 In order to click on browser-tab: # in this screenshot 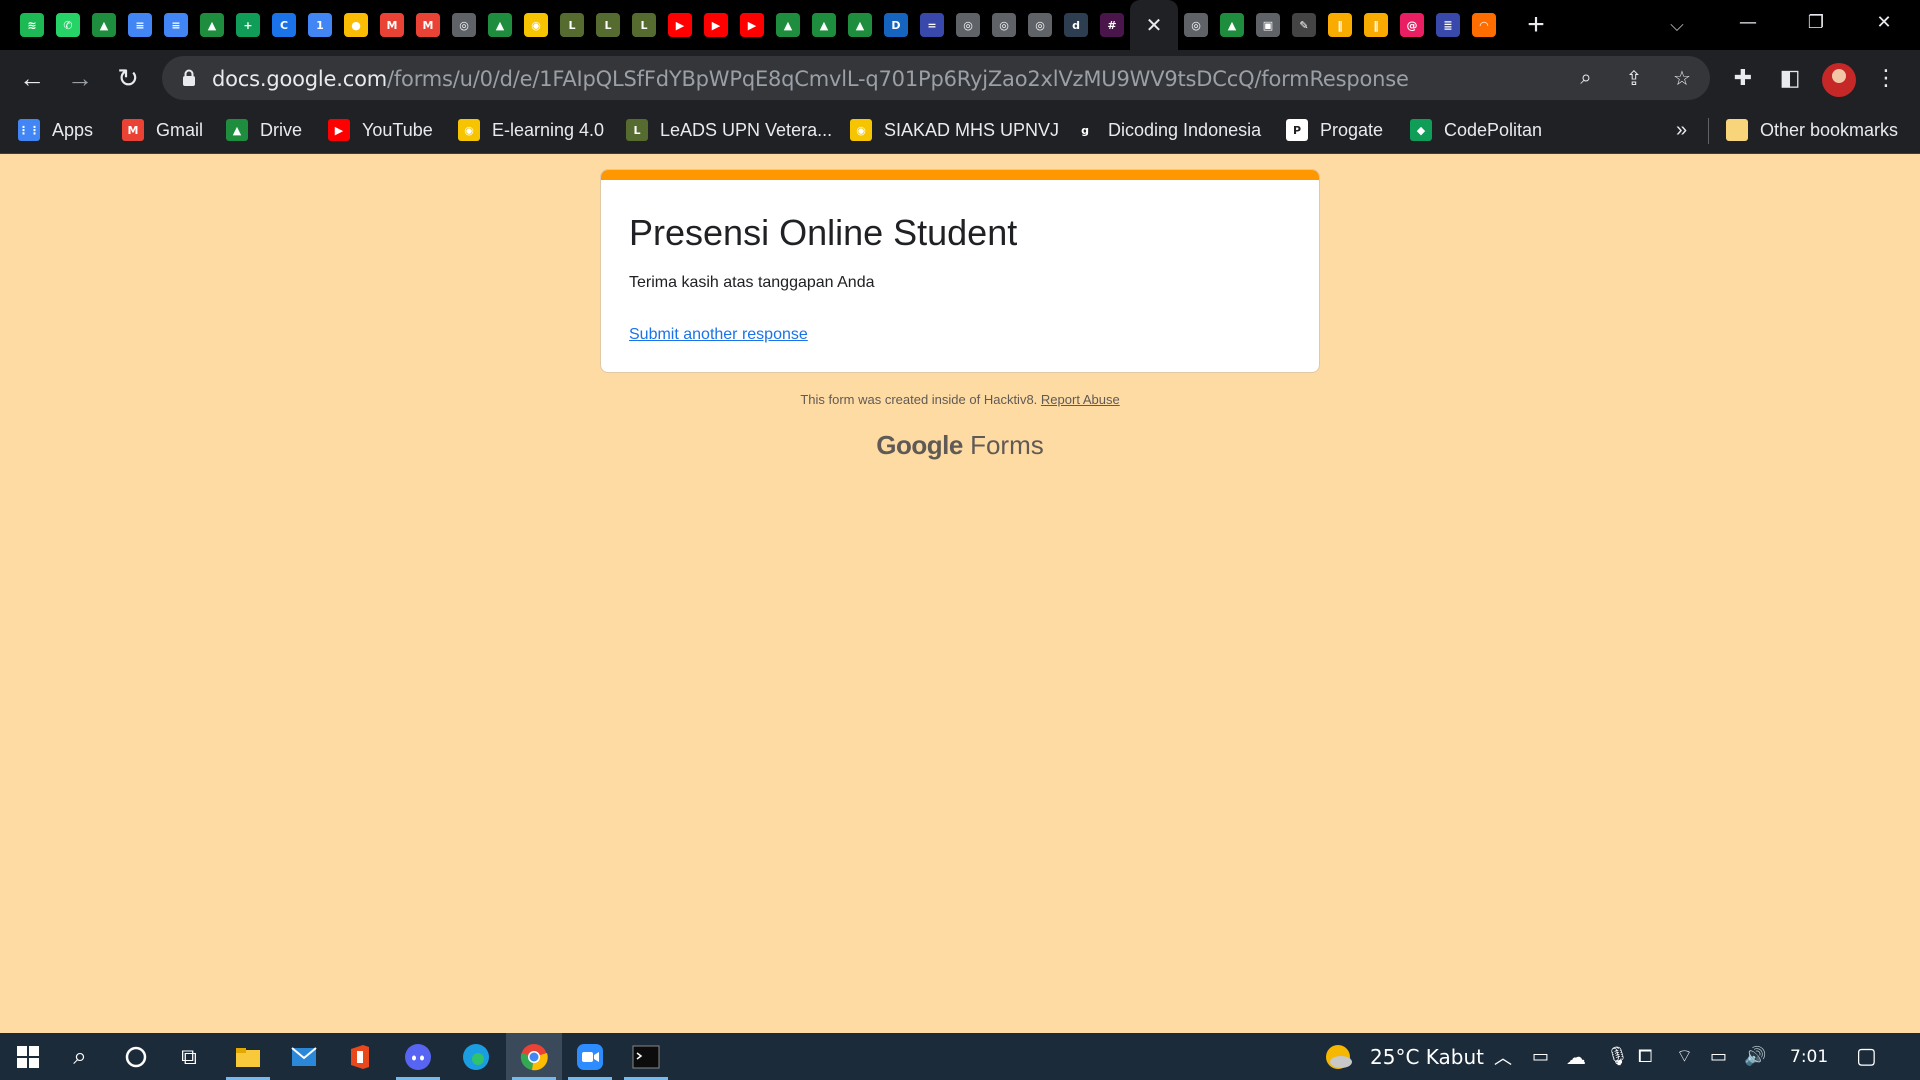, I will do `click(1112, 25)`.